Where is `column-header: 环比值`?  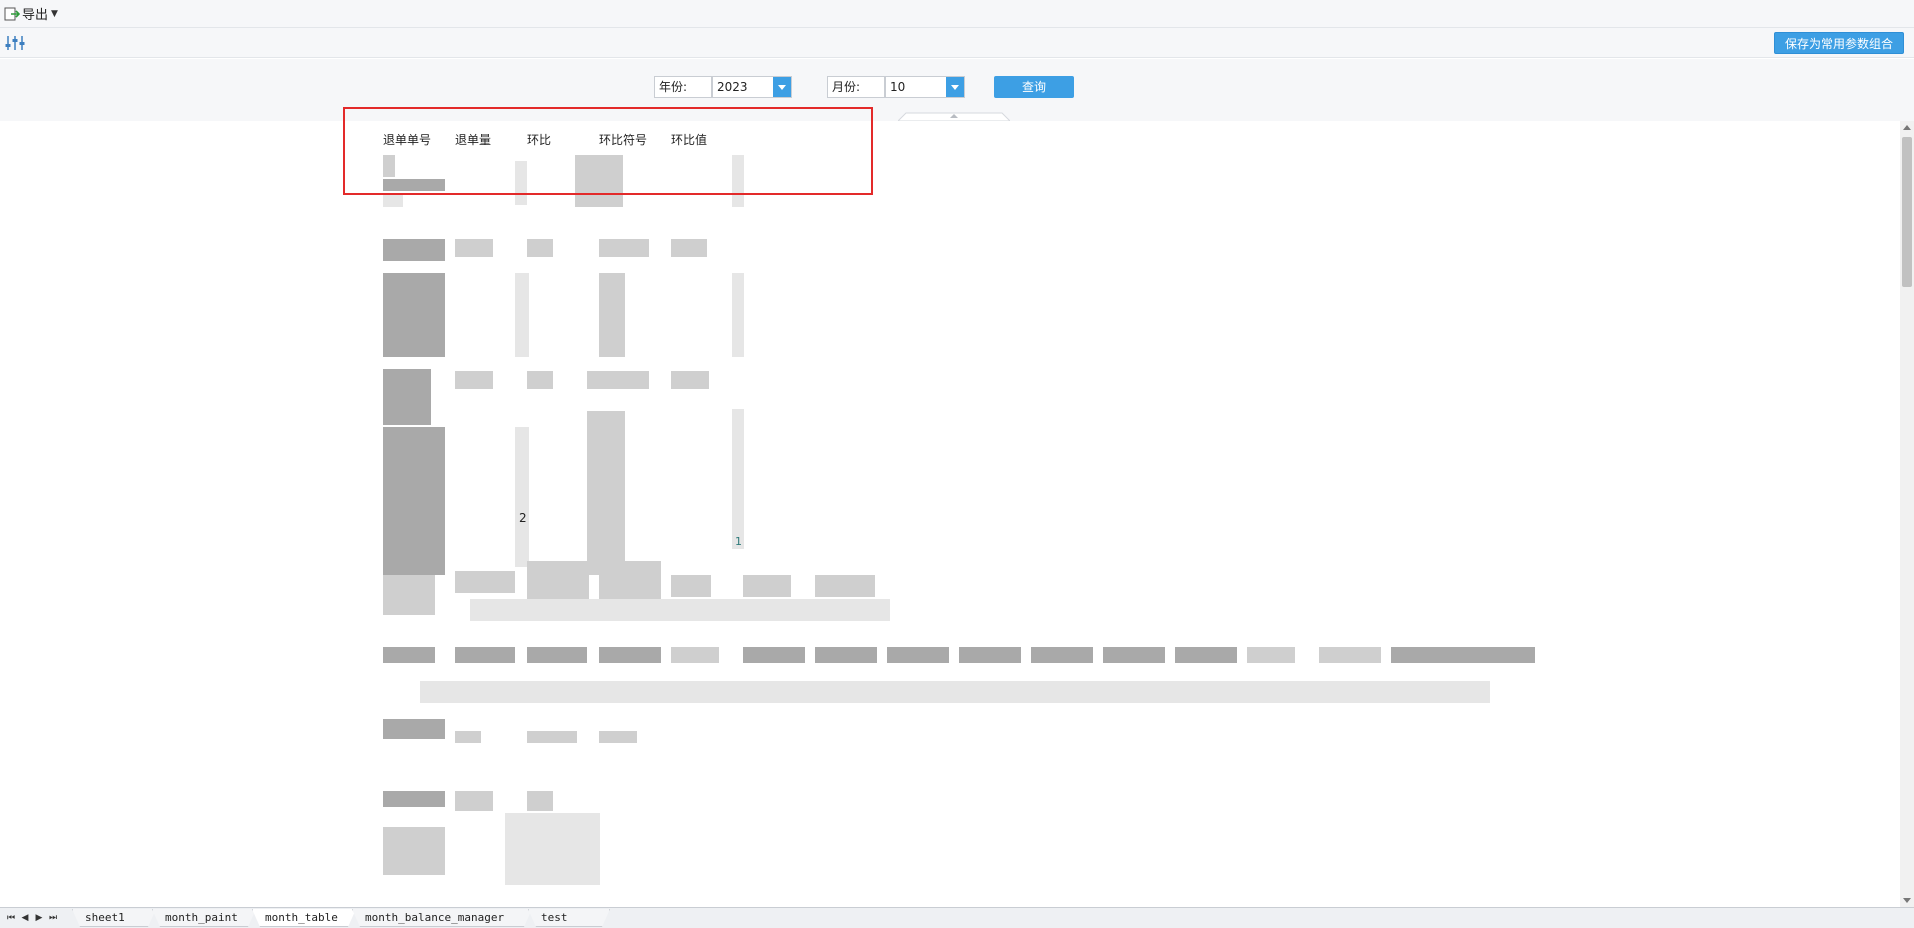
column-header: 环比值 is located at coordinates (689, 140).